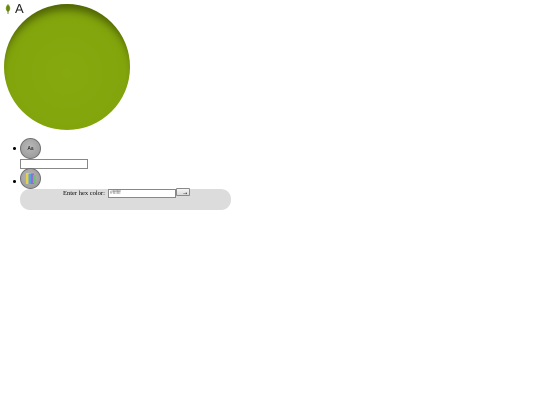  I want to click on apply-color-button: →, so click(183, 192).